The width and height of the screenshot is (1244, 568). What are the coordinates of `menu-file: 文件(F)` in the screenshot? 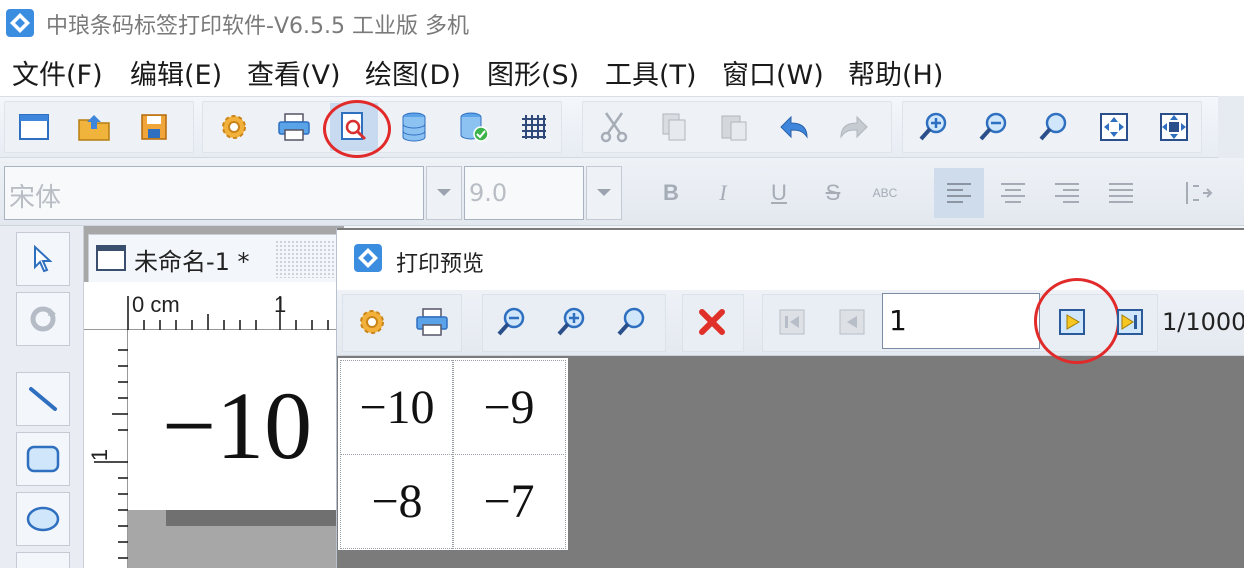 It's located at (57, 72).